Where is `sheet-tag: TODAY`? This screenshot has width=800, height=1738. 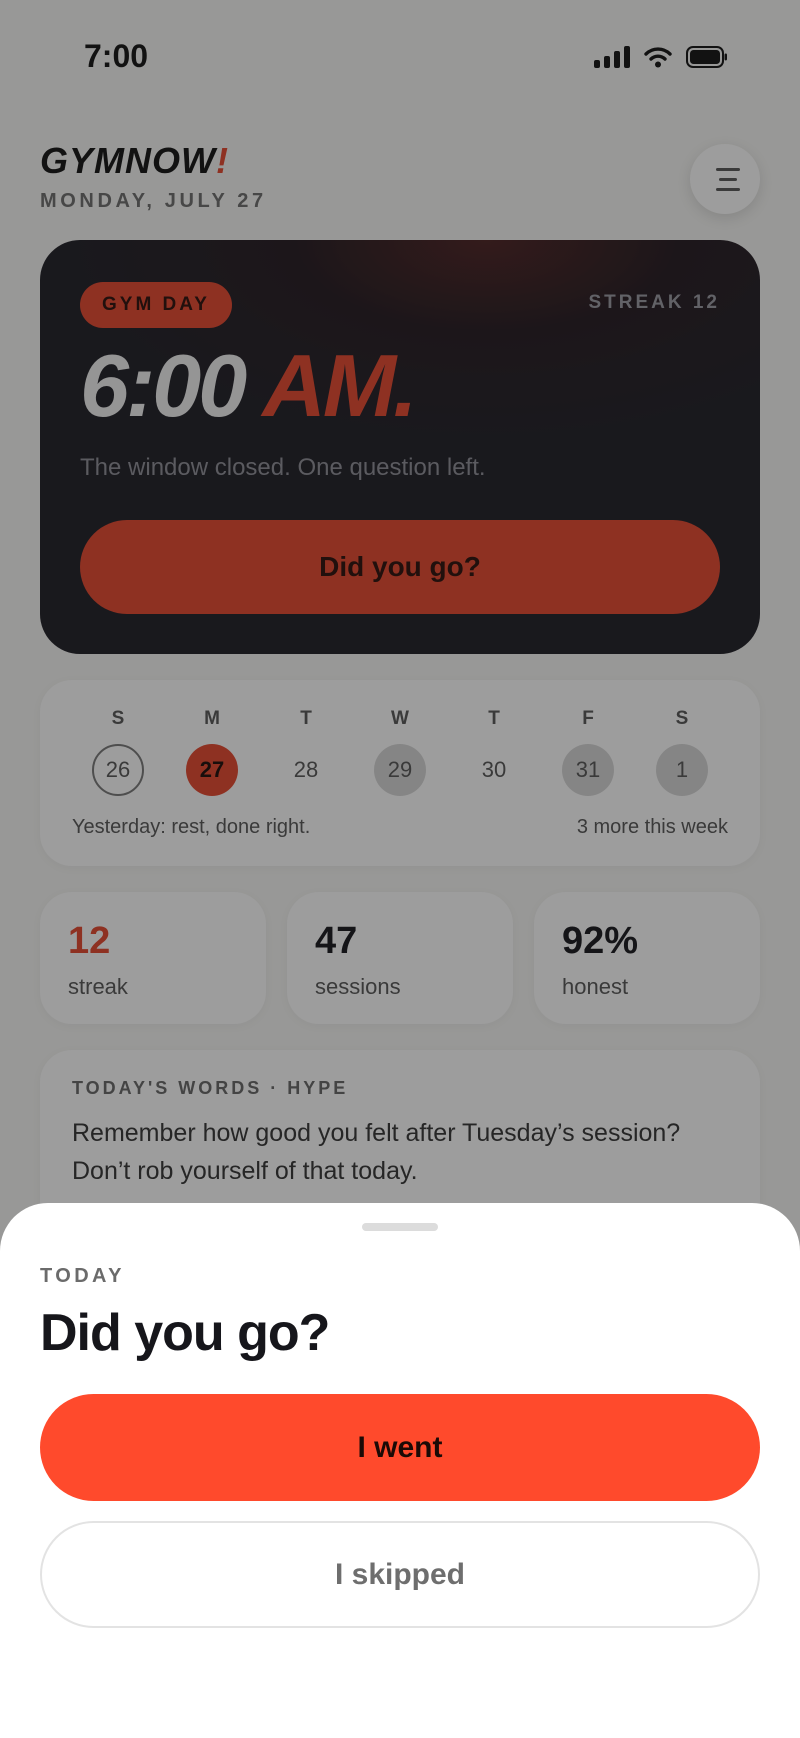 sheet-tag: TODAY is located at coordinates (82, 1276).